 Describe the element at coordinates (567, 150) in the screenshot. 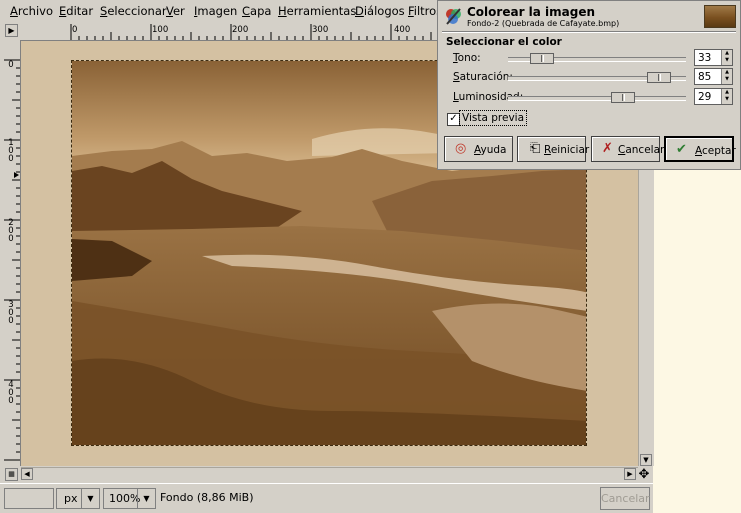

I see `reset-button-label: Reiniciar` at that location.